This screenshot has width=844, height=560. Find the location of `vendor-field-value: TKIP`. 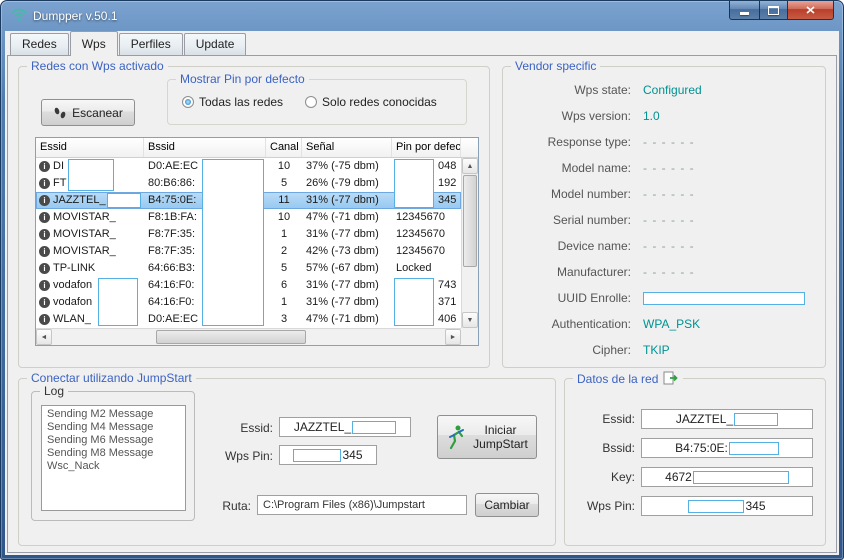

vendor-field-value: TKIP is located at coordinates (656, 350).